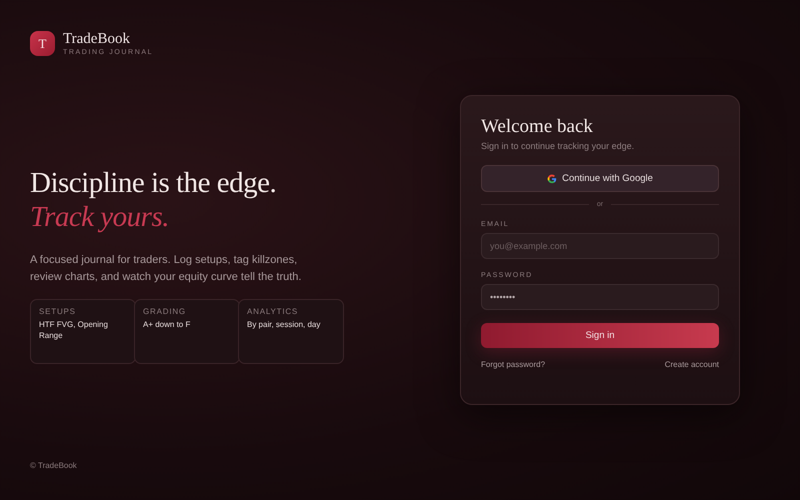 The width and height of the screenshot is (800, 500). What do you see at coordinates (558, 146) in the screenshot?
I see `login-subtitle: Sign in to continue tracking your edge.` at bounding box center [558, 146].